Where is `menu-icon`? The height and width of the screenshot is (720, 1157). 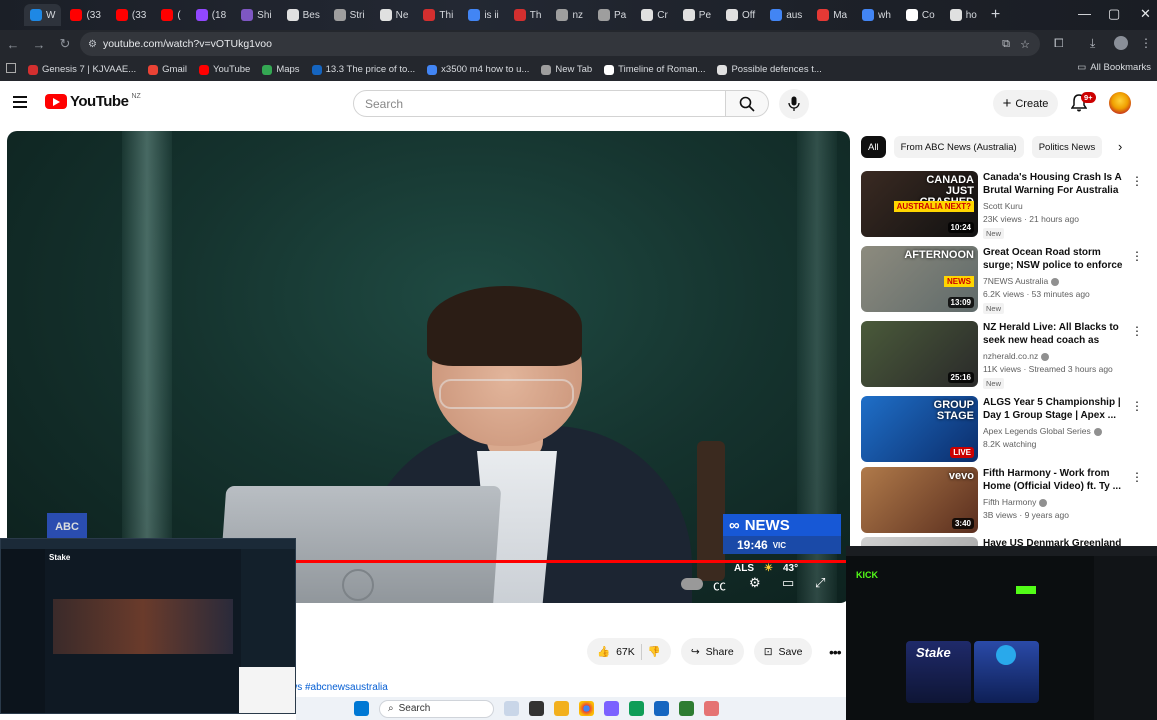 menu-icon is located at coordinates (20, 102).